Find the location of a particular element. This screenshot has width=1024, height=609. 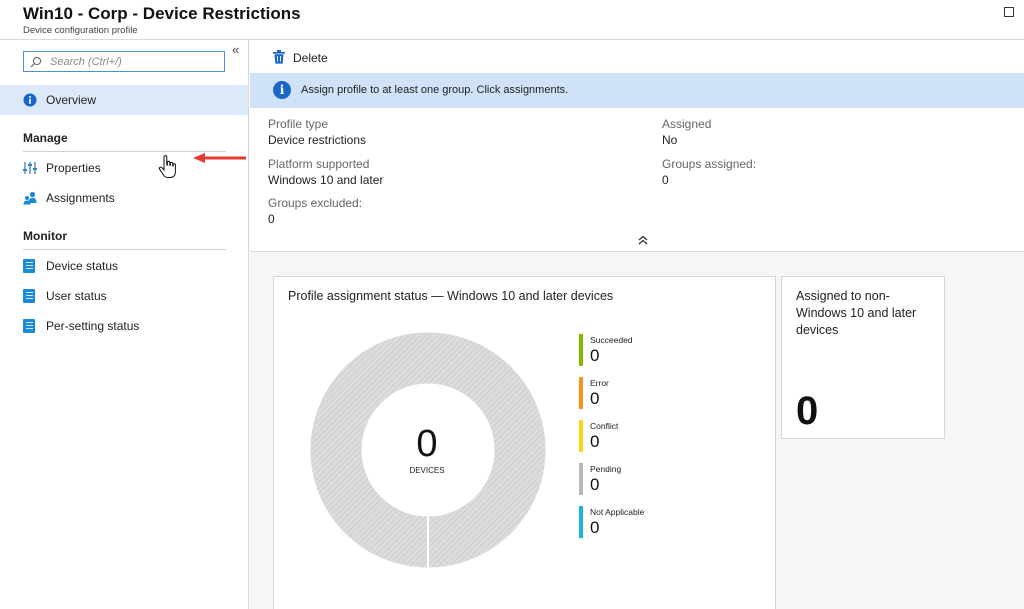

groups-excluded-value: 0 is located at coordinates (271, 219).